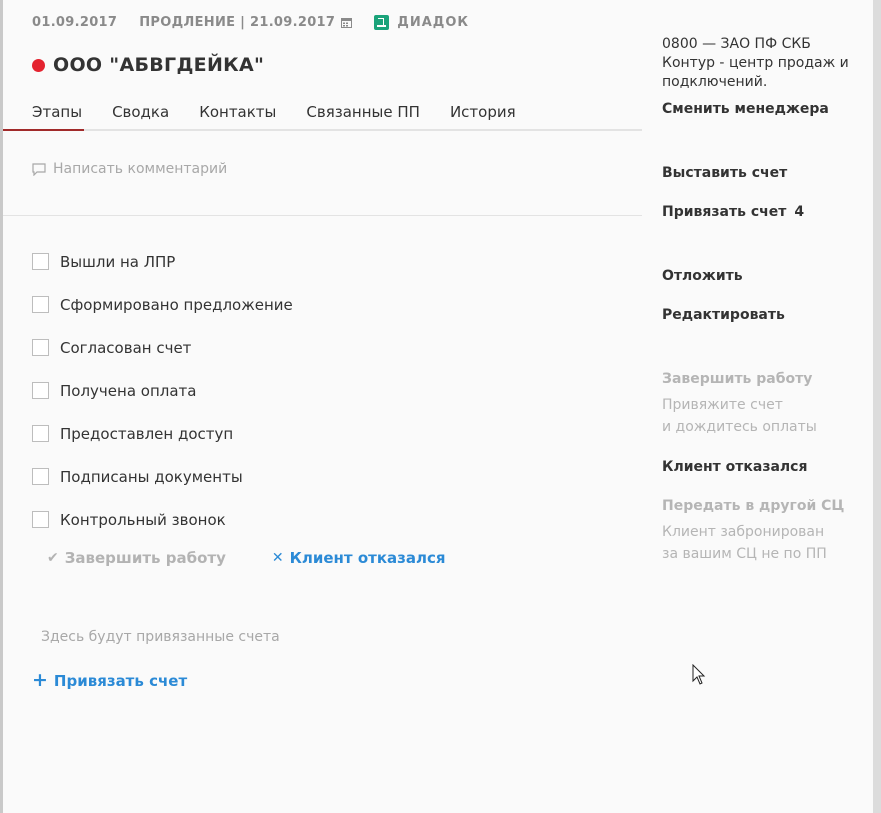  I want to click on close-icon: ✕, so click(277, 558).